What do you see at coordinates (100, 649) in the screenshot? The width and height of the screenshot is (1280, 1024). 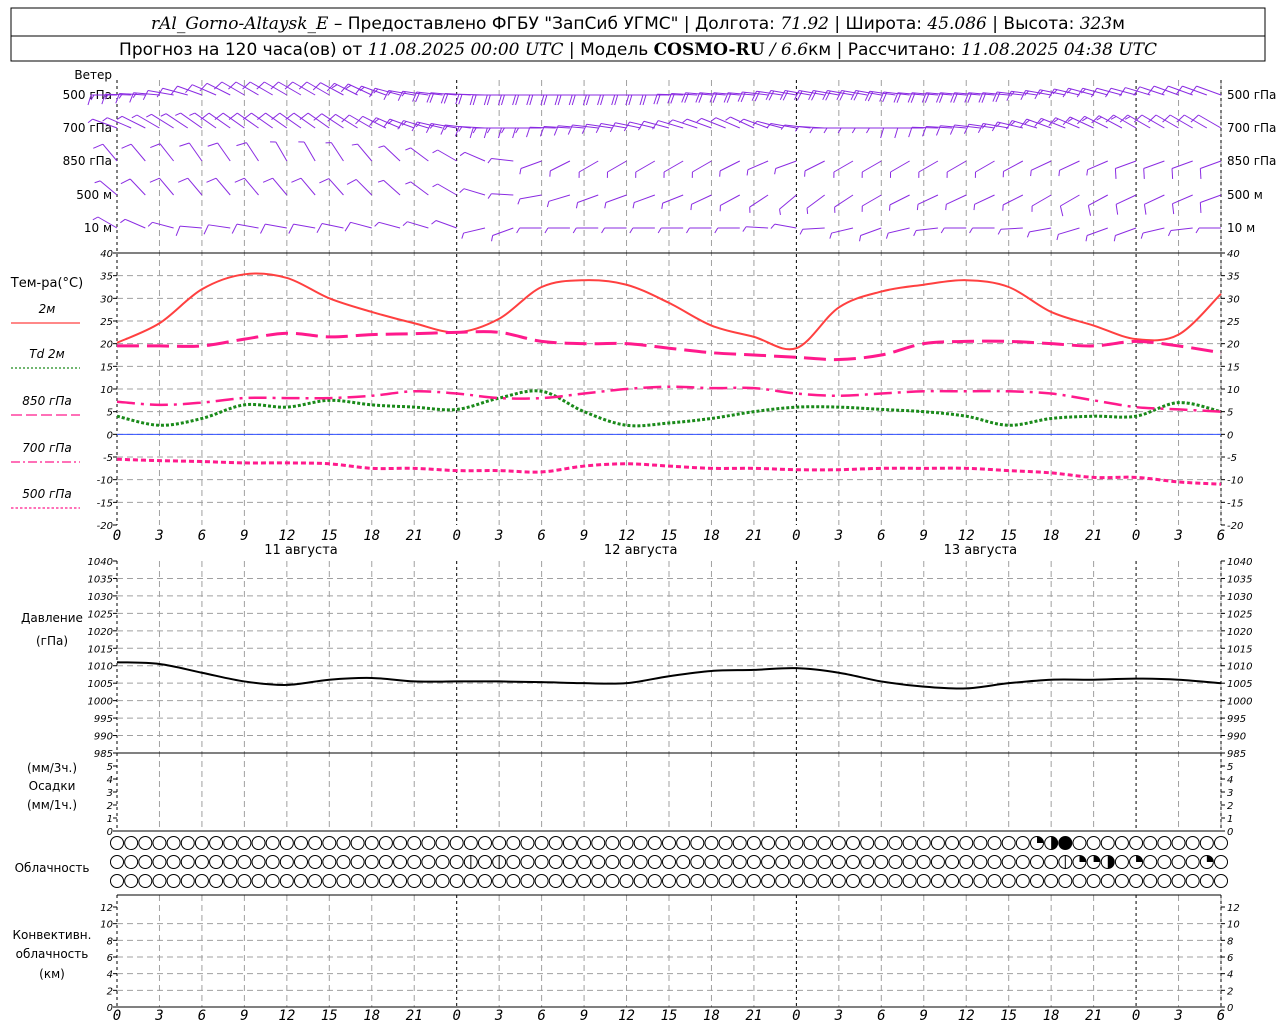 I see `pressure-tick-label: 1015` at bounding box center [100, 649].